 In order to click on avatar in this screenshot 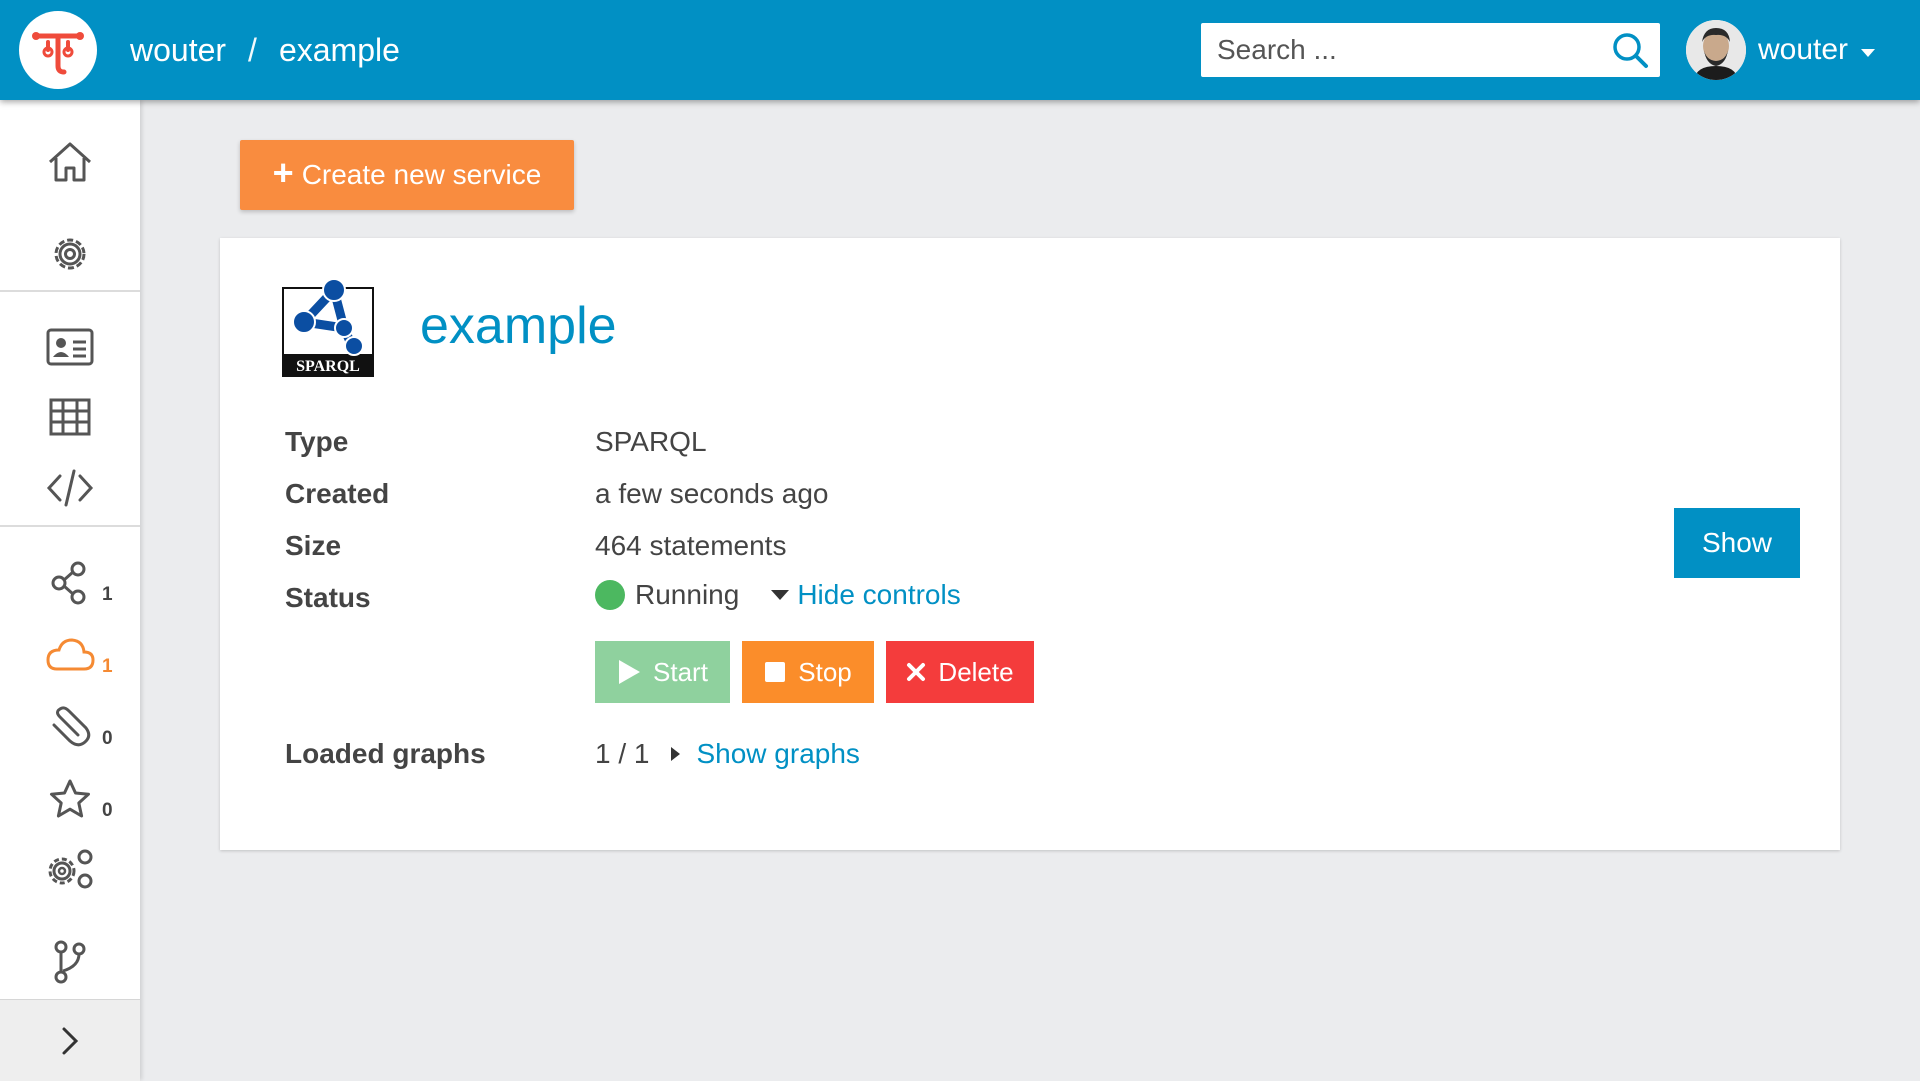, I will do `click(1716, 50)`.